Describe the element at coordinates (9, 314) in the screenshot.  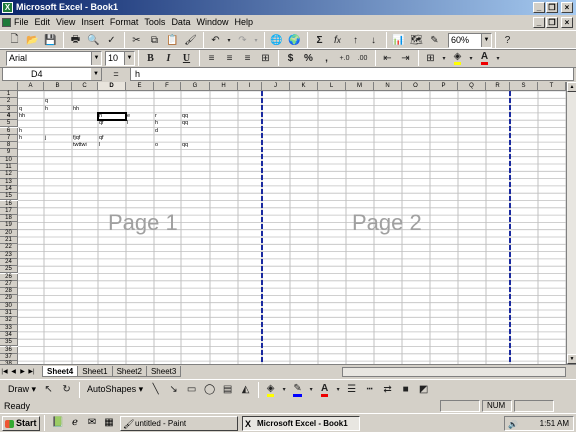
I see `row-header-31: 31` at that location.